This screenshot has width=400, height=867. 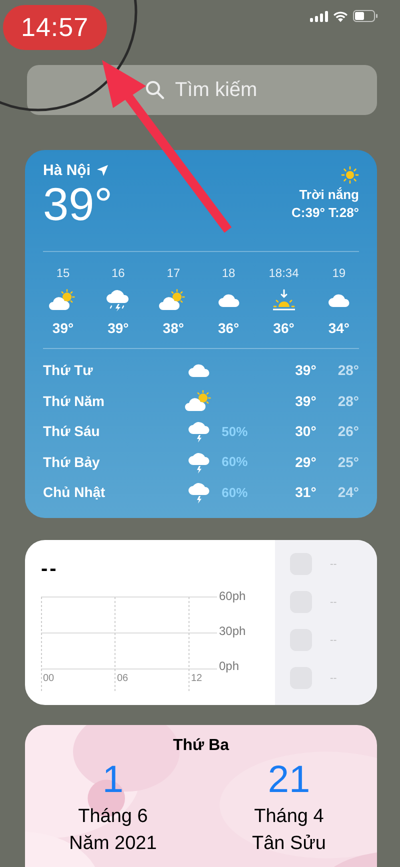 What do you see at coordinates (339, 273) in the screenshot?
I see `hour-label: 19` at bounding box center [339, 273].